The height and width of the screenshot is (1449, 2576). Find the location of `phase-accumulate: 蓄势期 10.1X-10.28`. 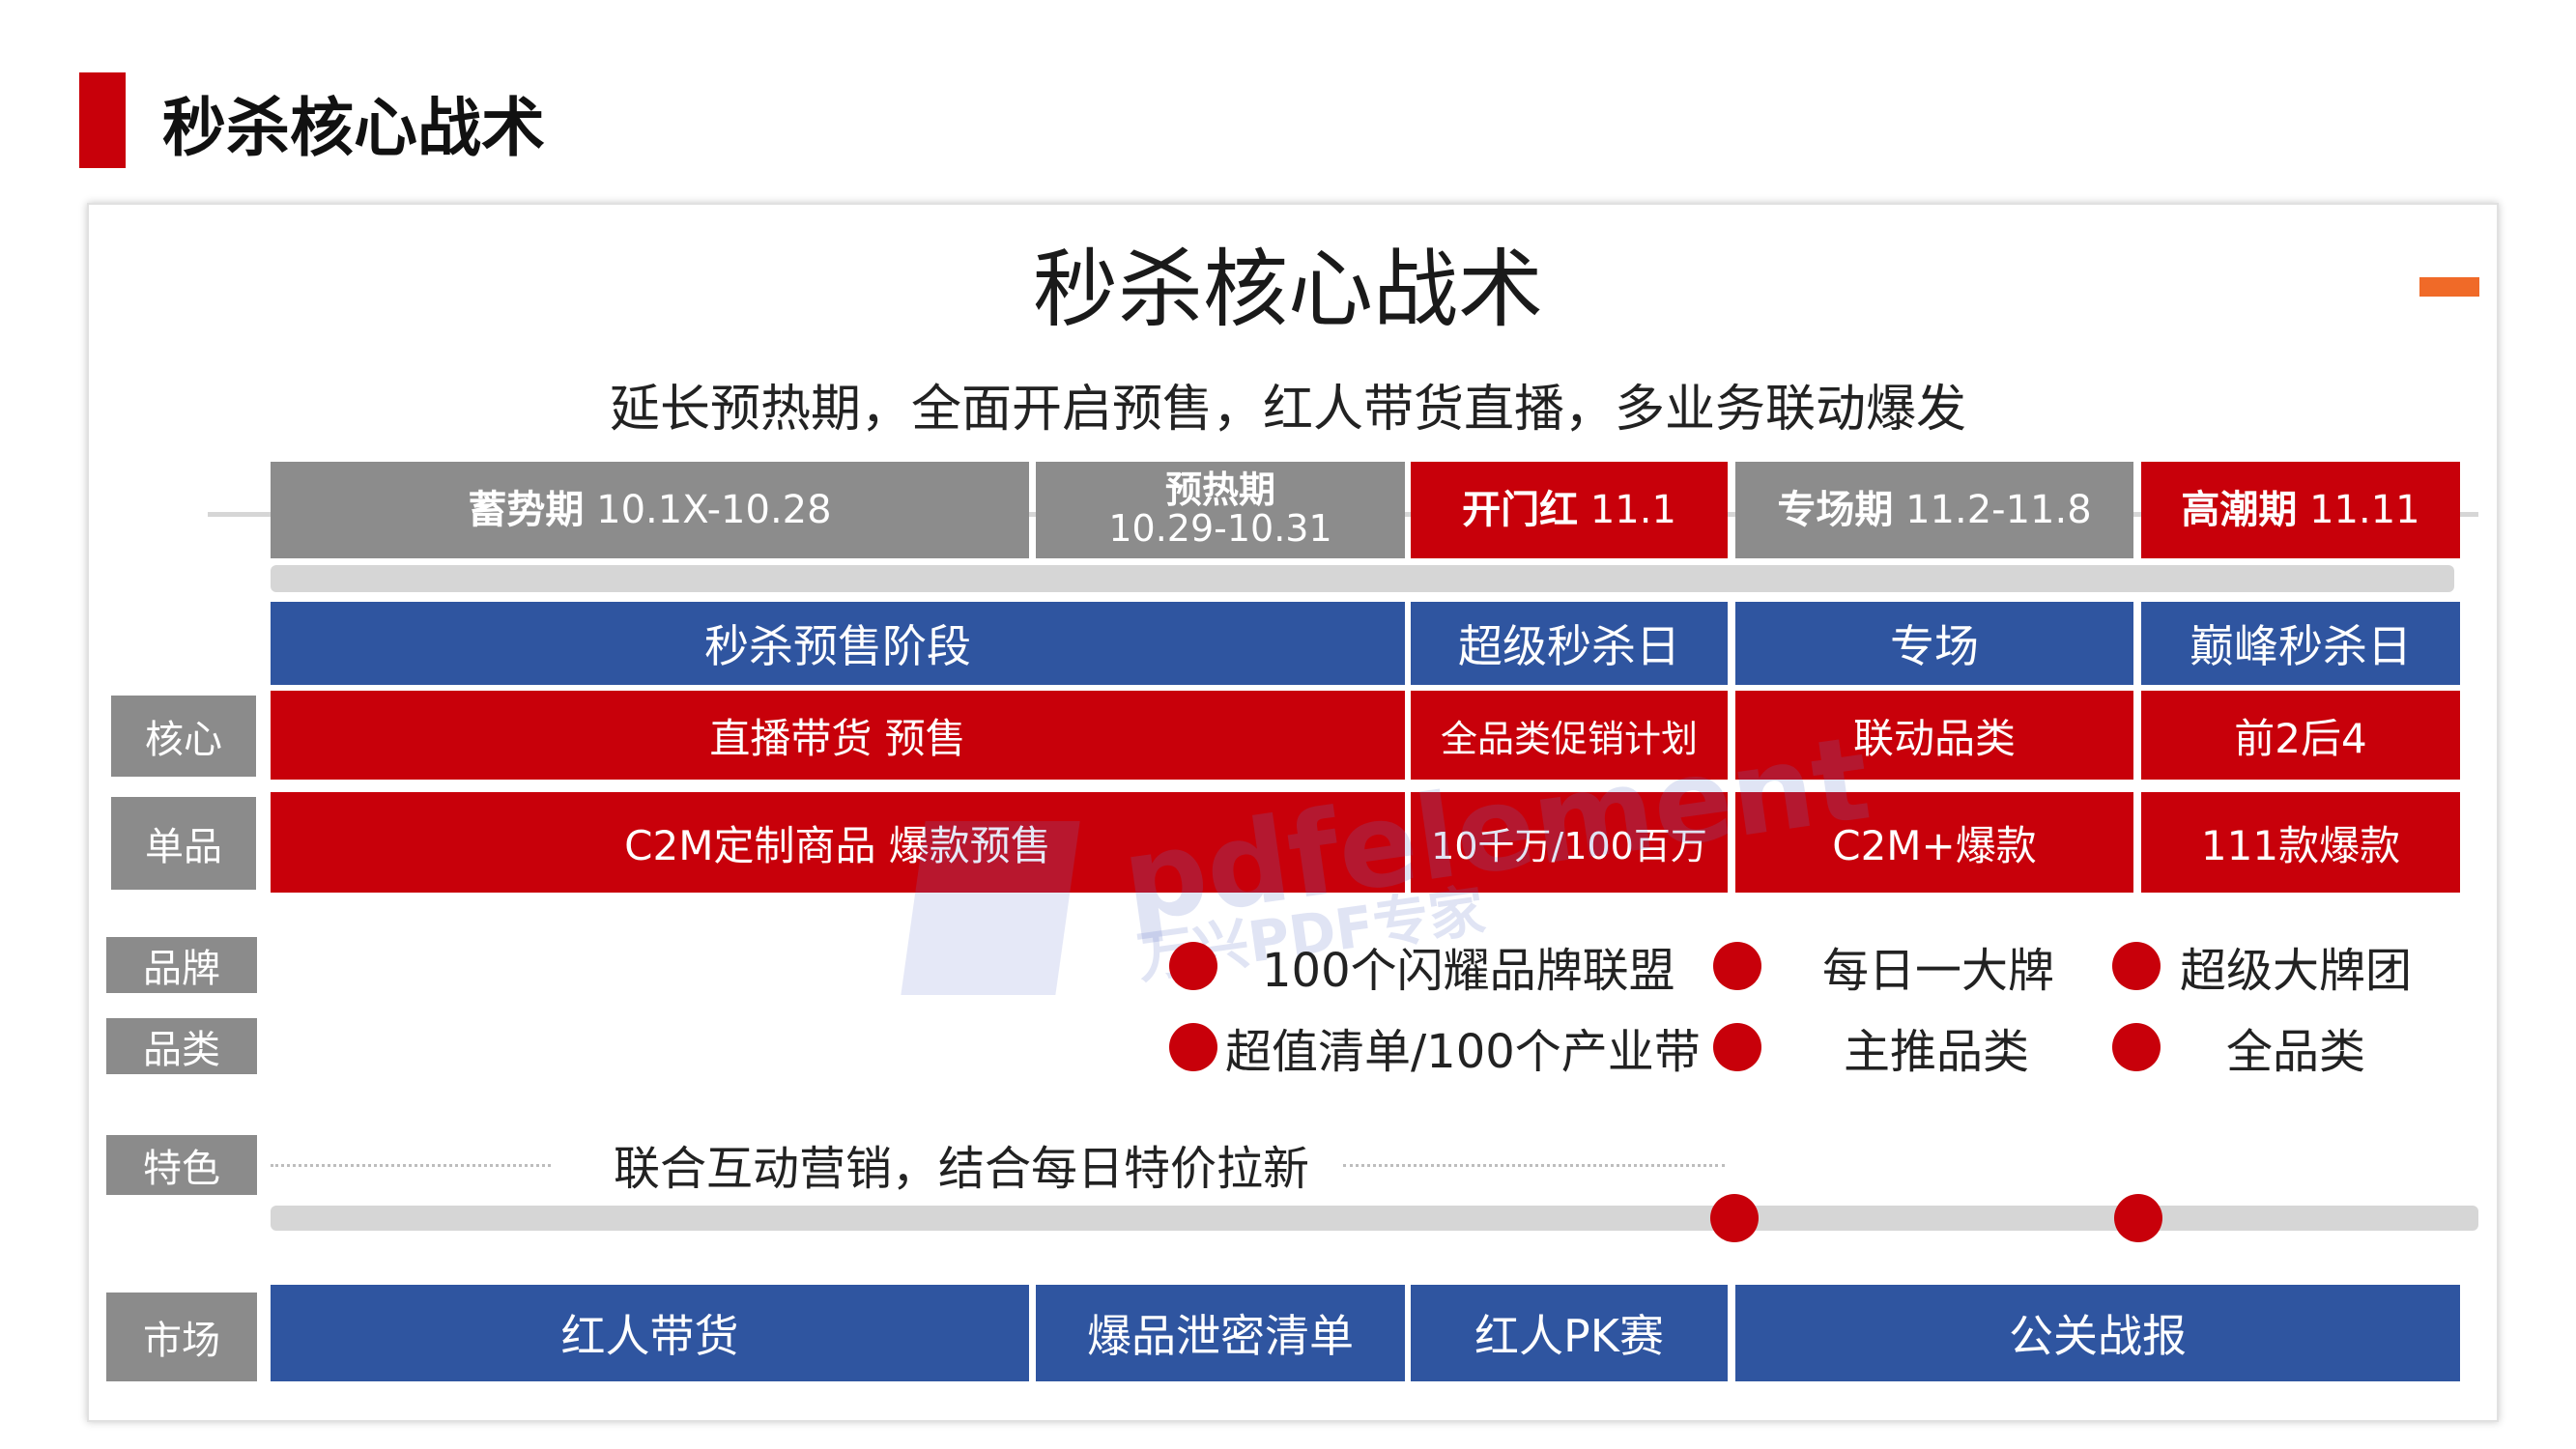

phase-accumulate: 蓄势期 10.1X-10.28 is located at coordinates (650, 510).